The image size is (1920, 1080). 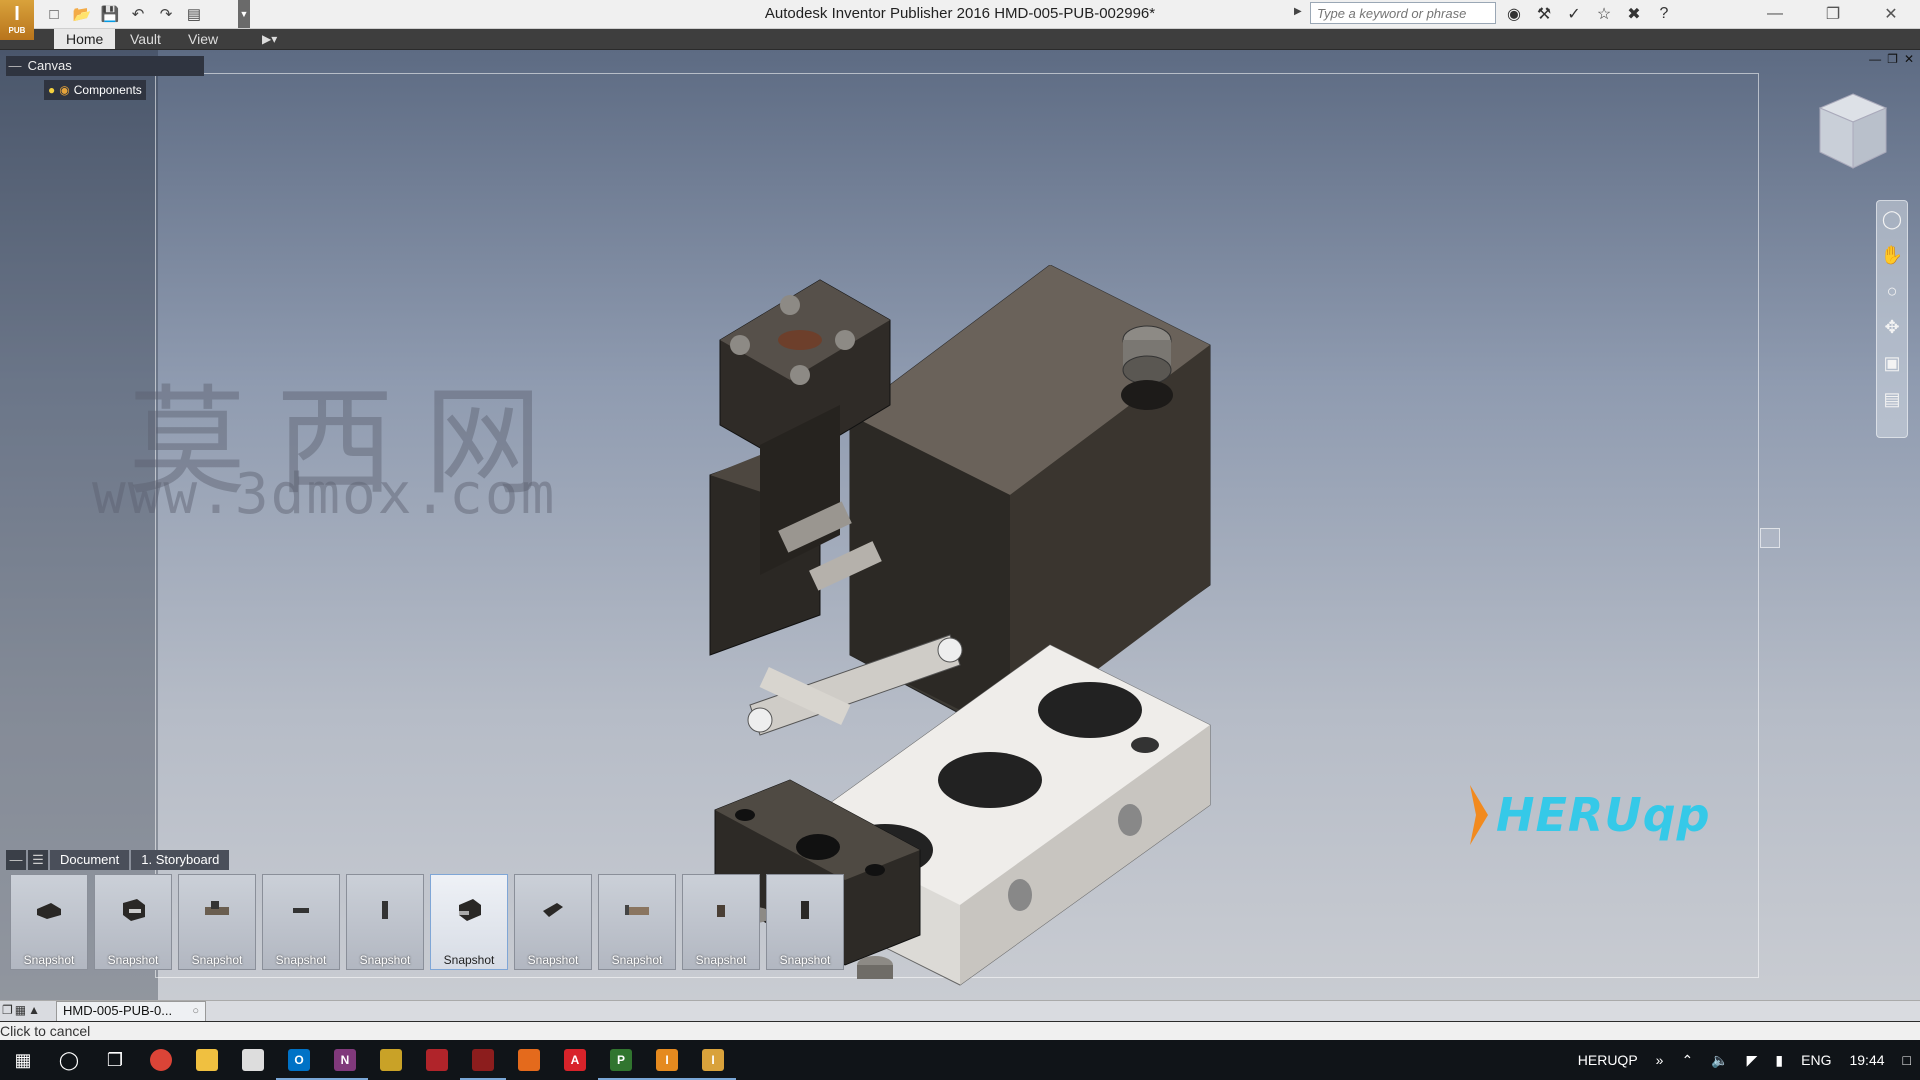 I want to click on tray-overflow-icon: », so click(x=1660, y=1060).